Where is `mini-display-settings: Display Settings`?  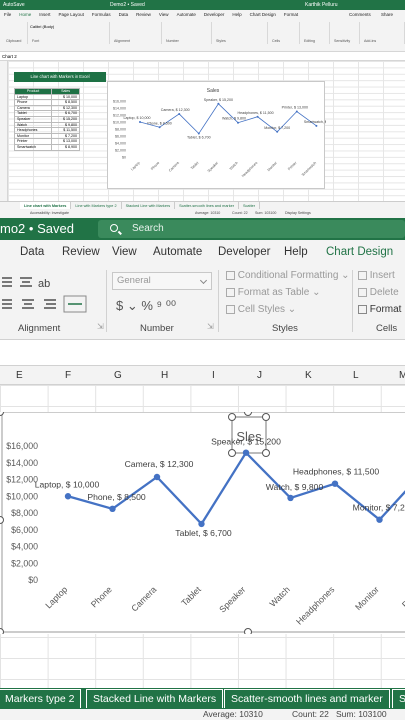 mini-display-settings: Display Settings is located at coordinates (298, 213).